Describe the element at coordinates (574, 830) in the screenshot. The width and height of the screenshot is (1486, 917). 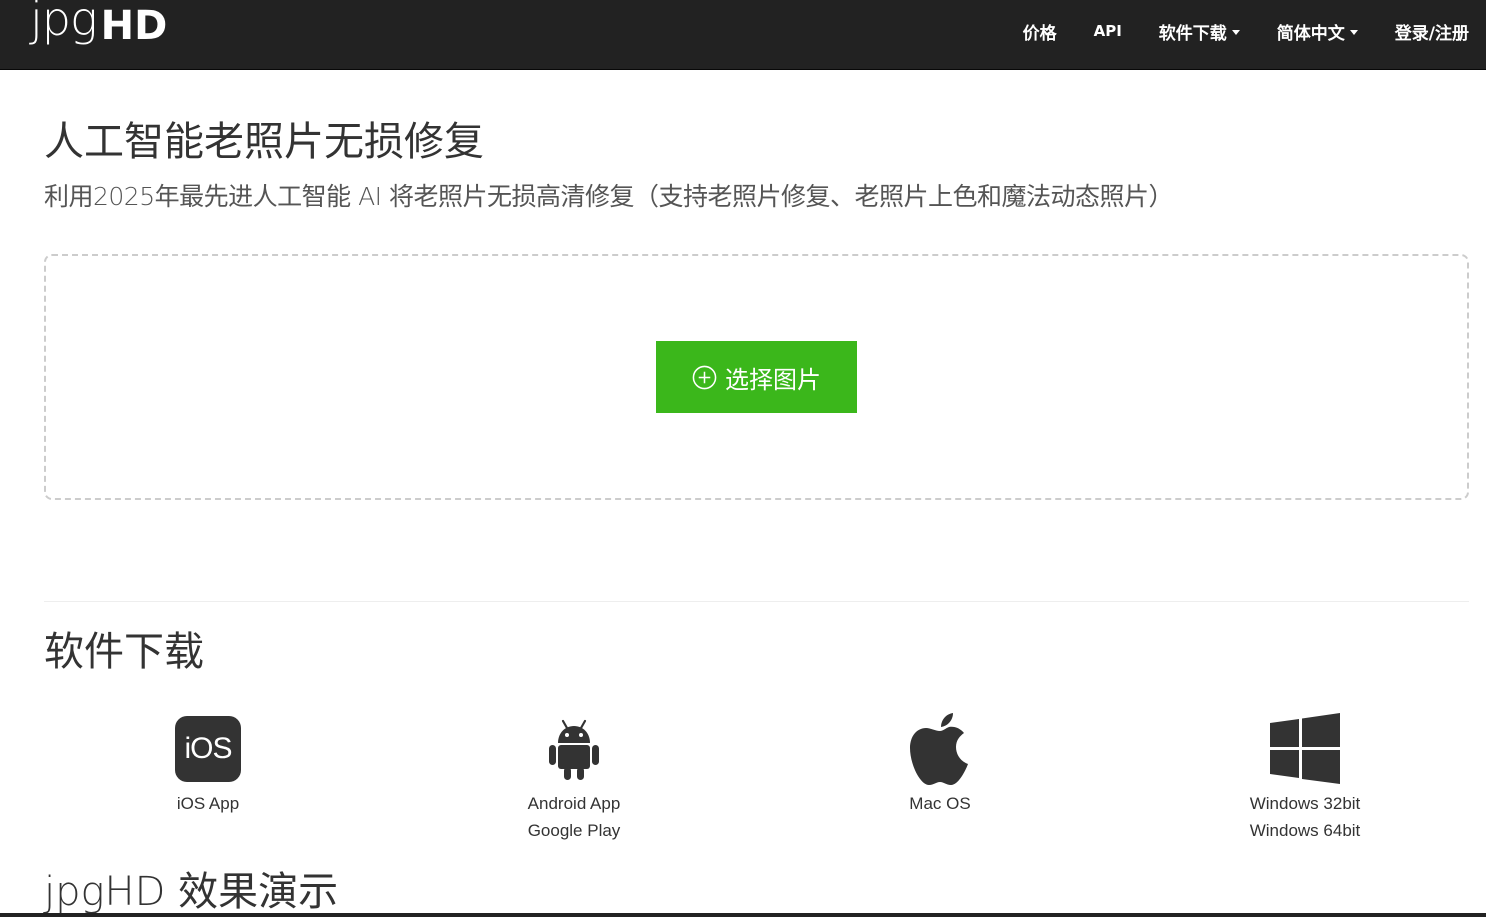
I see `google-play-link: Google Play` at that location.